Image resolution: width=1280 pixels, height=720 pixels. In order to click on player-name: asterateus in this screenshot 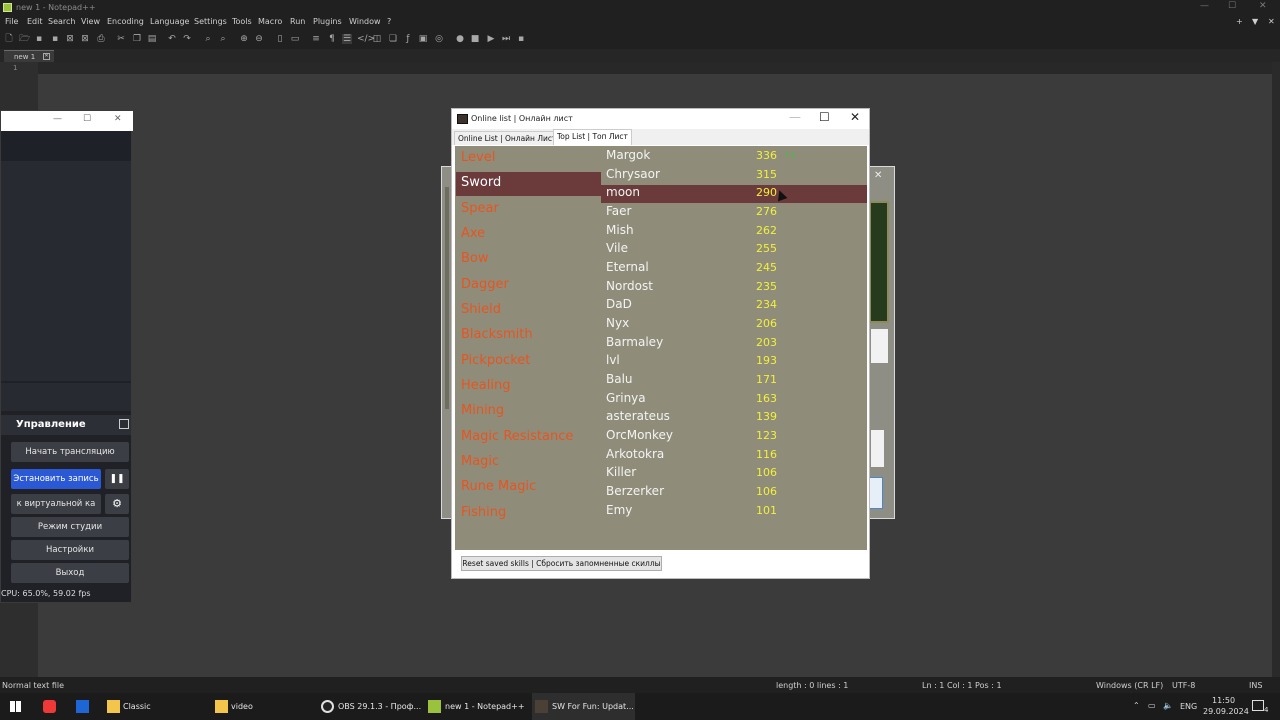, I will do `click(638, 416)`.